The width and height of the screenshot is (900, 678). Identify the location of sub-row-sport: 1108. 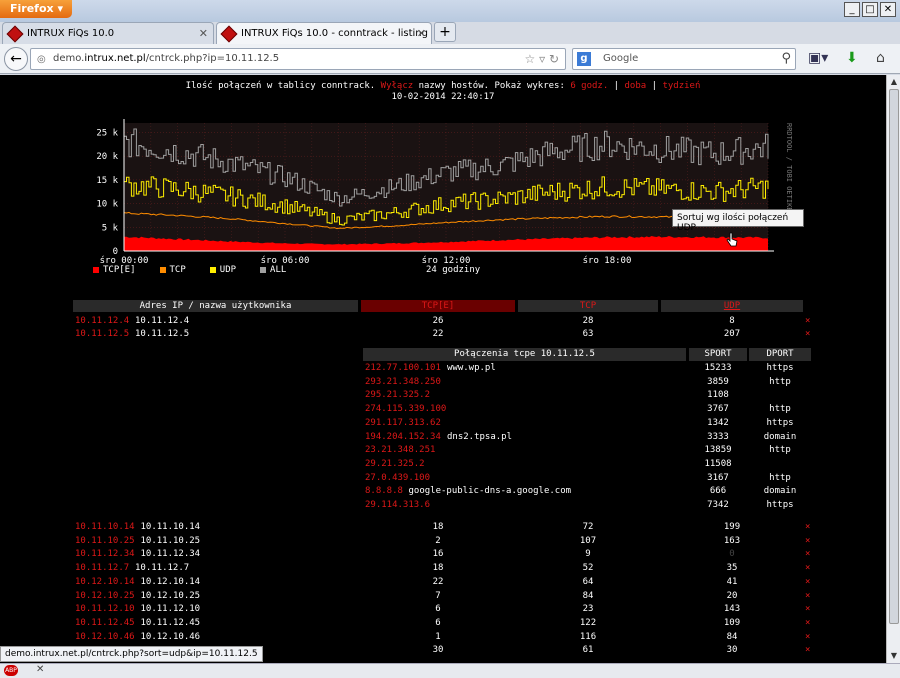
(718, 395).